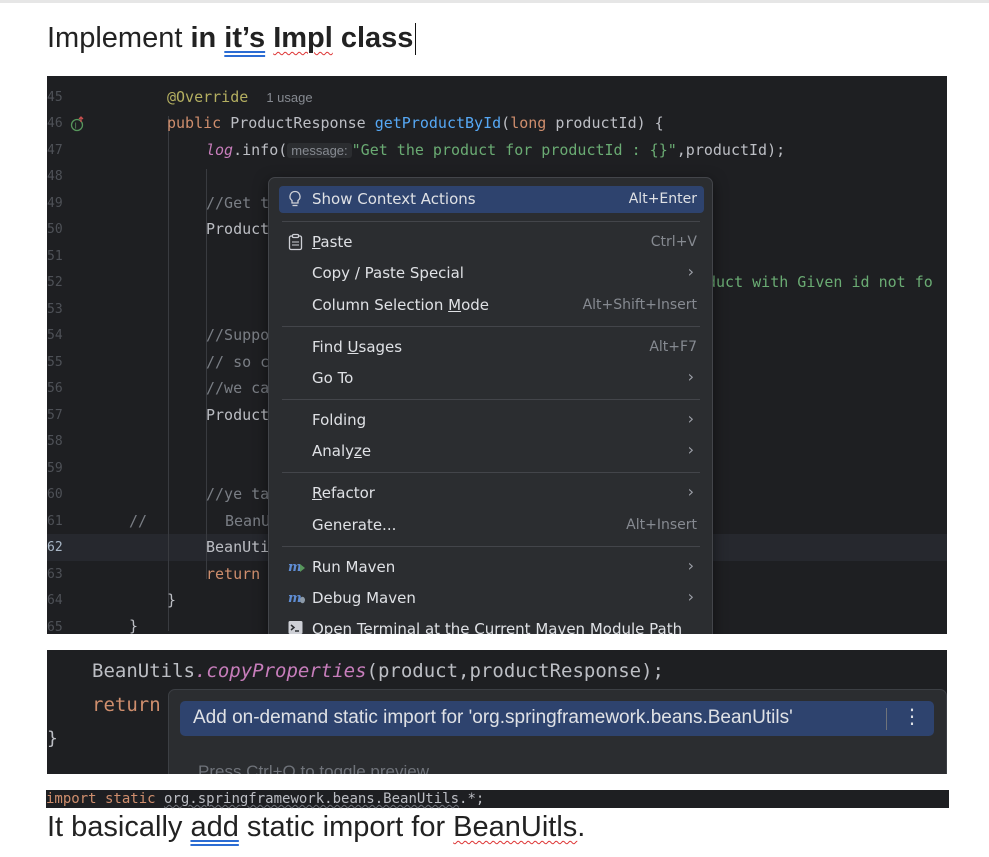  I want to click on text-beanuitls: BeanUitls, so click(515, 827).